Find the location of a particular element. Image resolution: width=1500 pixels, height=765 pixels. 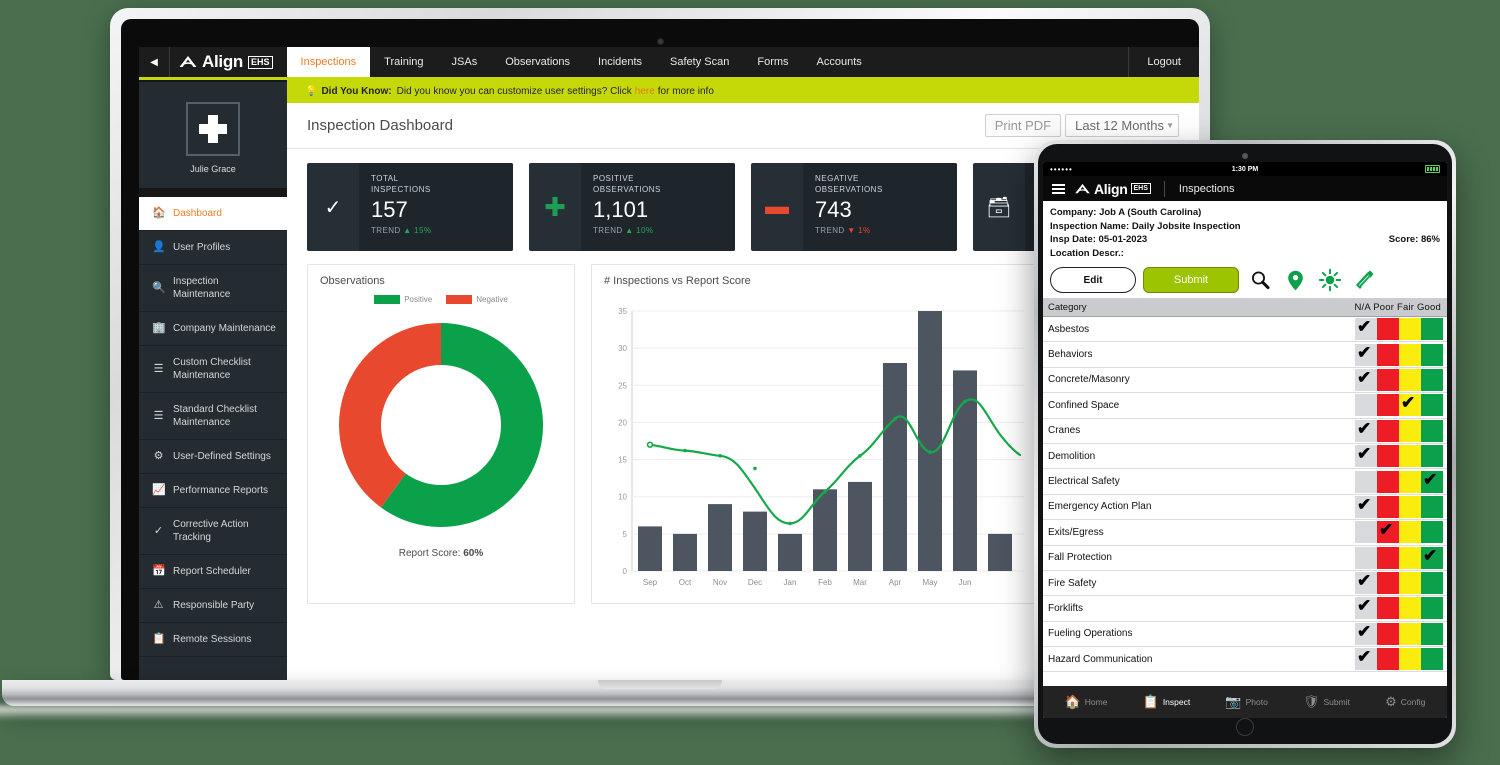

location-pin-icon is located at coordinates (1295, 280).